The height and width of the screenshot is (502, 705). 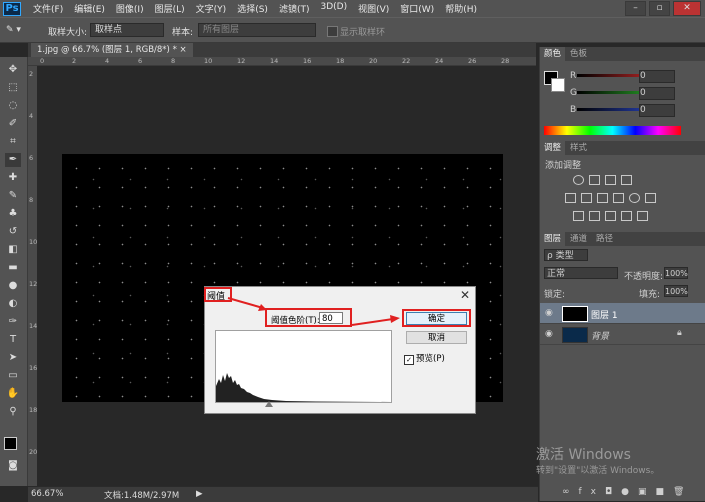 I want to click on layer-row: ◉ 背景 🔒︎, so click(x=622, y=334).